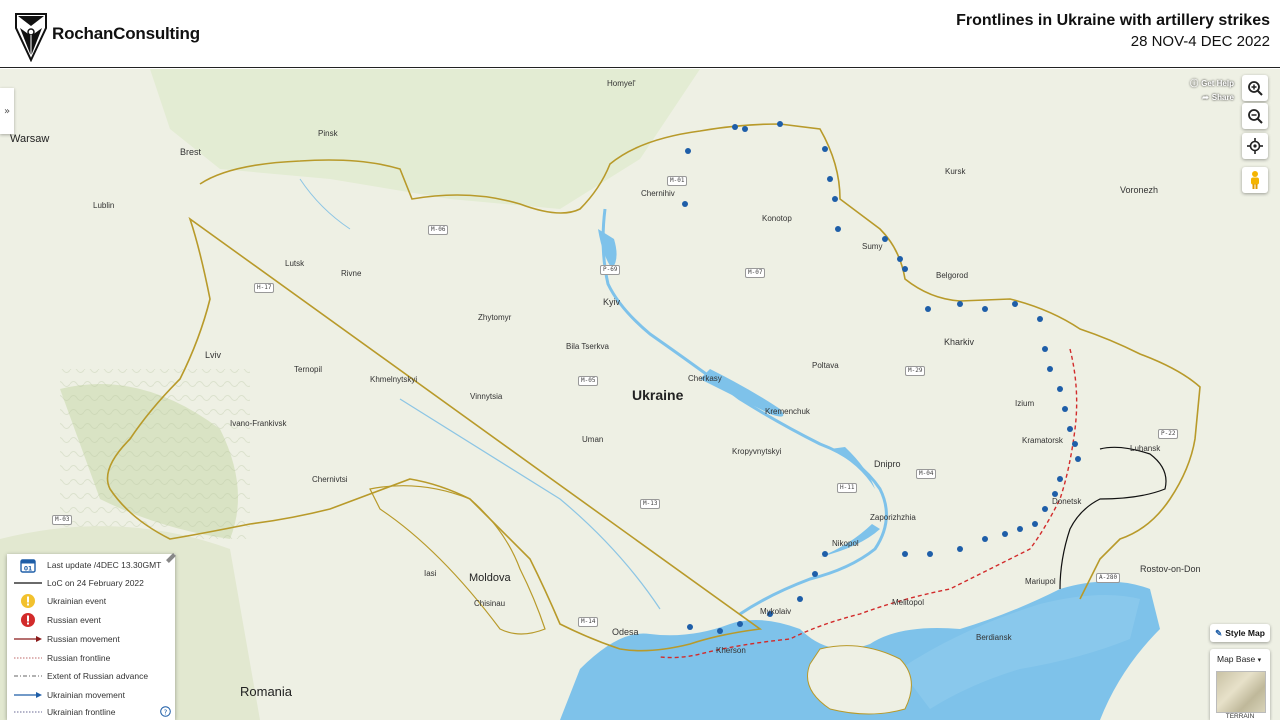 Image resolution: width=1280 pixels, height=720 pixels. Describe the element at coordinates (959, 342) in the screenshot. I see `label-kharkiv: Kharkiv` at that location.